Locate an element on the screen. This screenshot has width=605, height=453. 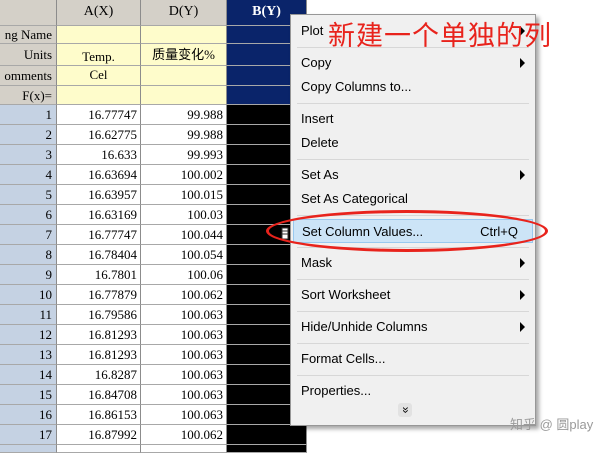
table-cell-a: 16.87992 is located at coordinates (99, 435).